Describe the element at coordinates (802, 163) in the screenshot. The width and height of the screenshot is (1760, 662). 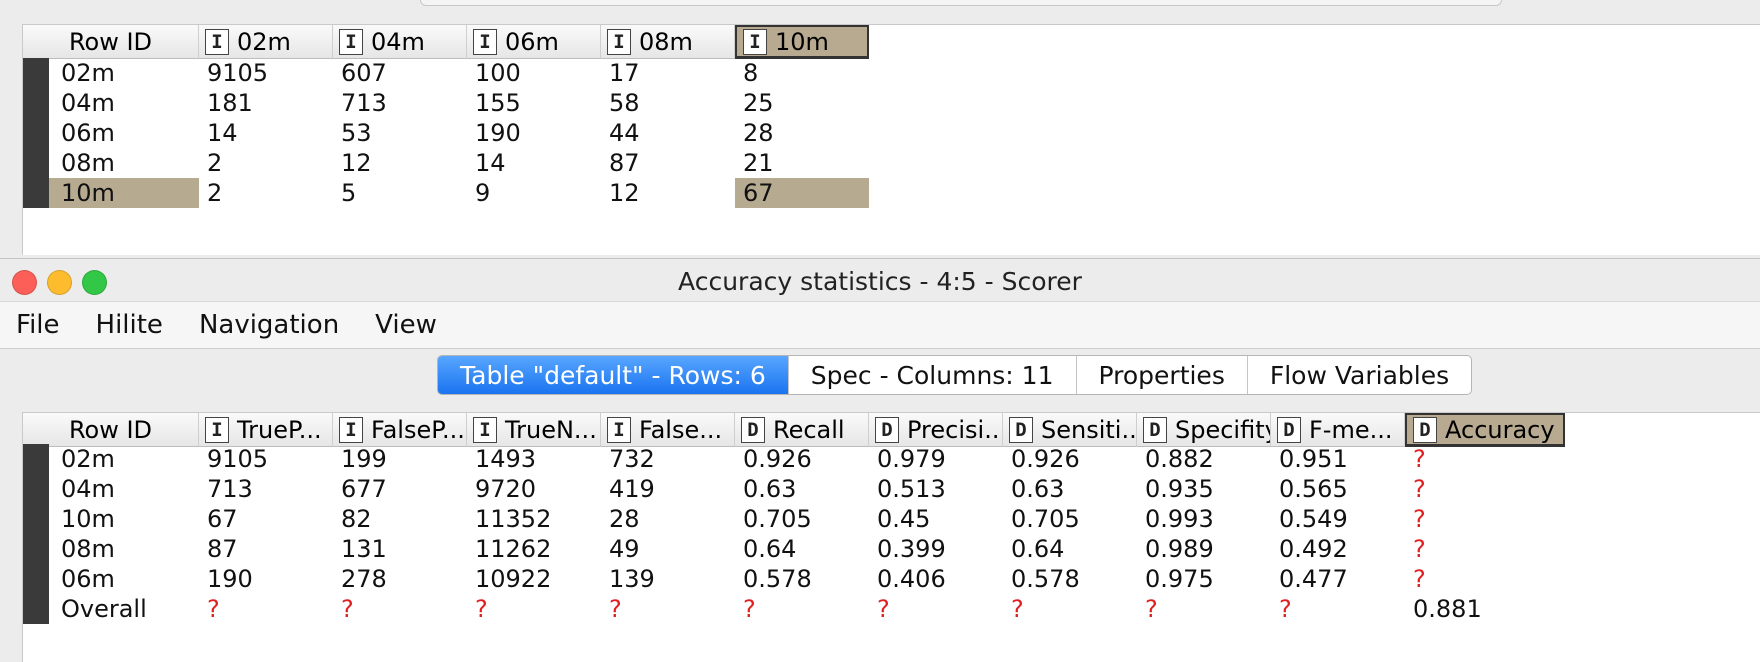
I see `table-cell: 21` at that location.